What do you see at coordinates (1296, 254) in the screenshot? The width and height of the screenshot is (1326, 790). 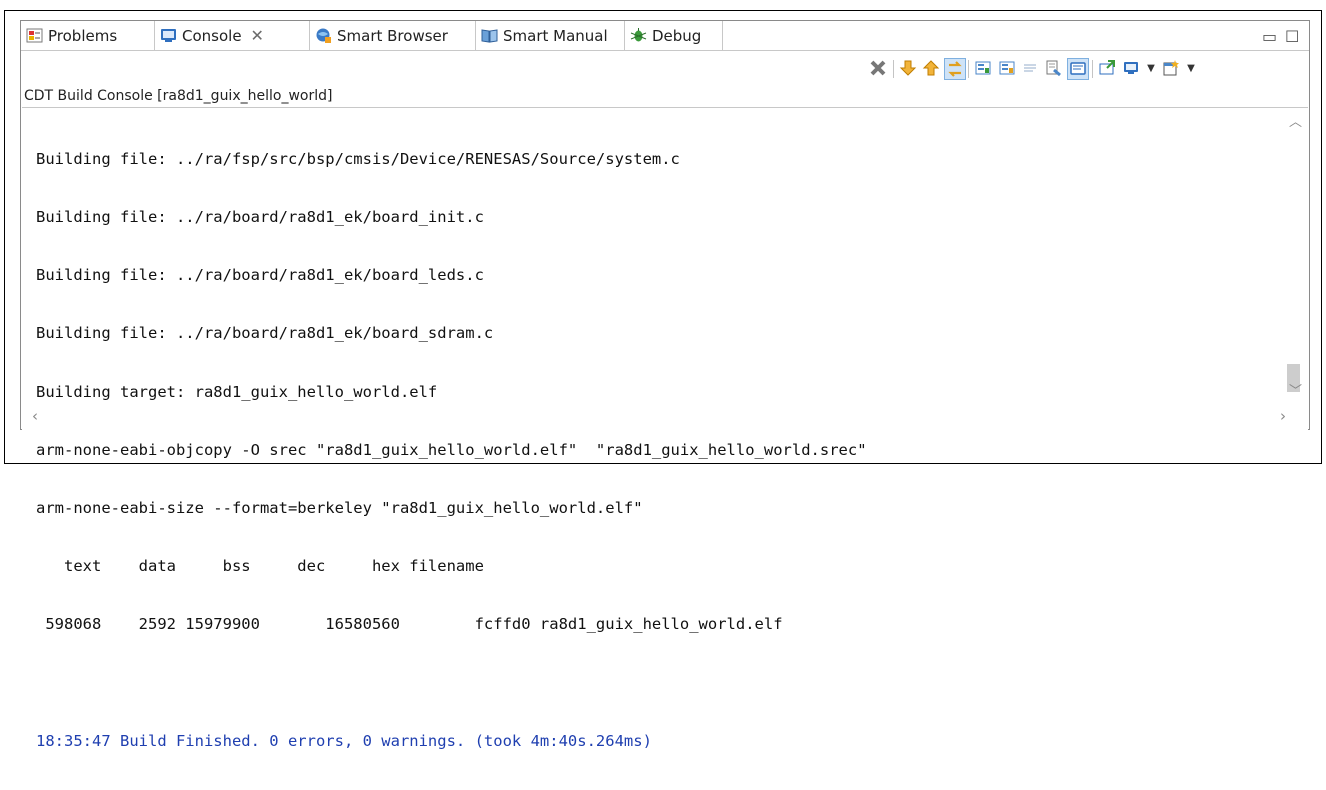 I see `vertical-scrollbar: ︿ ﹀` at bounding box center [1296, 254].